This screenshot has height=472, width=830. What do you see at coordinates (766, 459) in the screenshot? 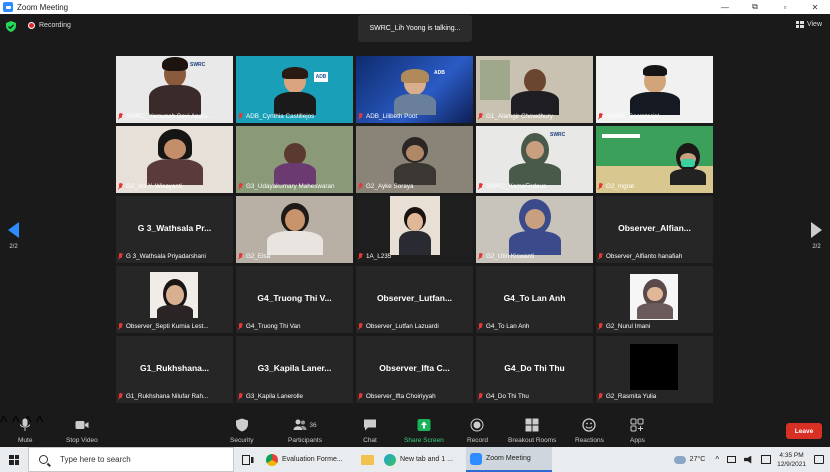
I see `keyboard-icon` at bounding box center [766, 459].